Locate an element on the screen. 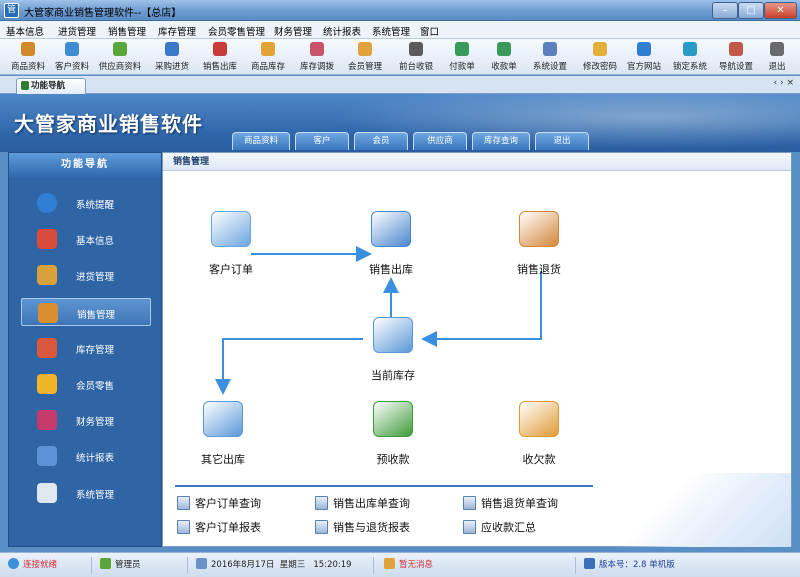 The height and width of the screenshot is (577, 800). toolbar-label: 付款单 is located at coordinates (462, 67).